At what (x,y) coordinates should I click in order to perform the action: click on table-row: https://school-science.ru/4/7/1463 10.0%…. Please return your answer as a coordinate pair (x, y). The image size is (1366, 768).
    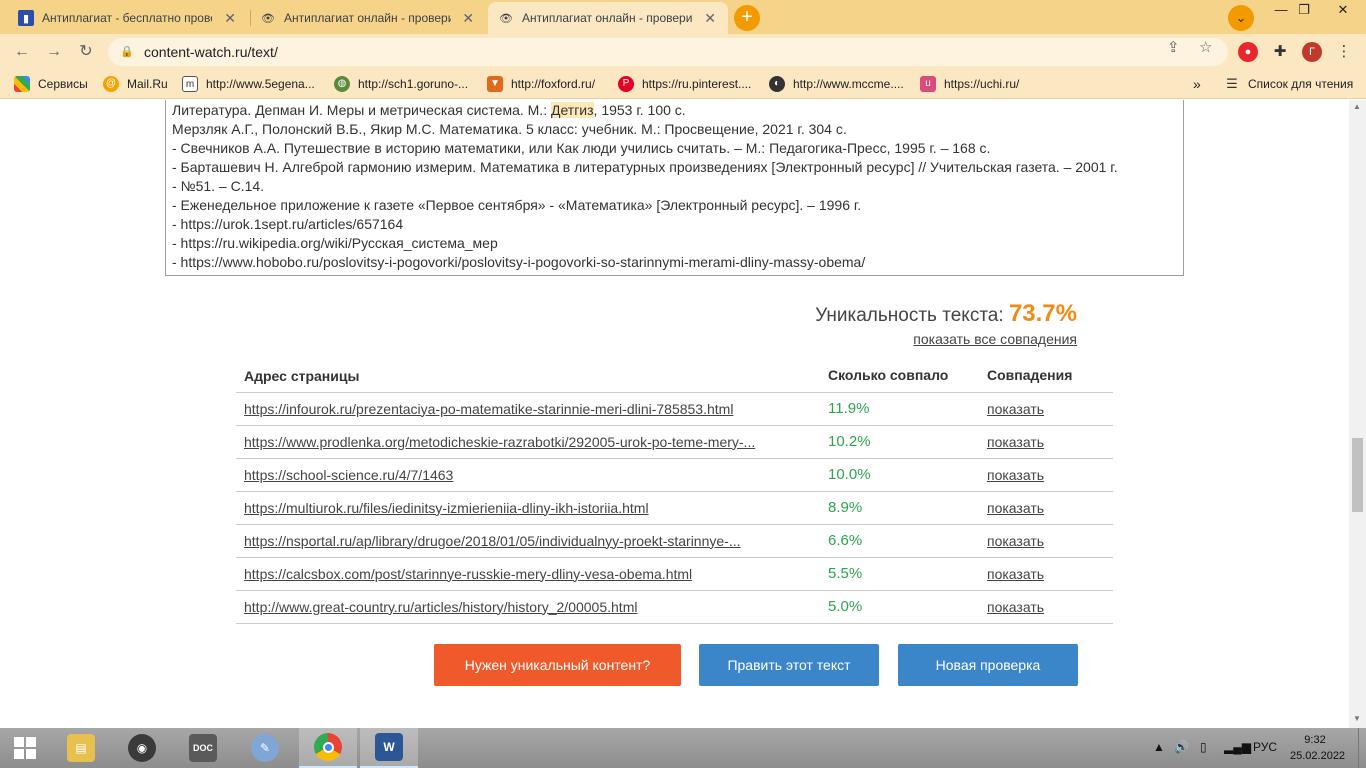
    Looking at the image, I should click on (674, 475).